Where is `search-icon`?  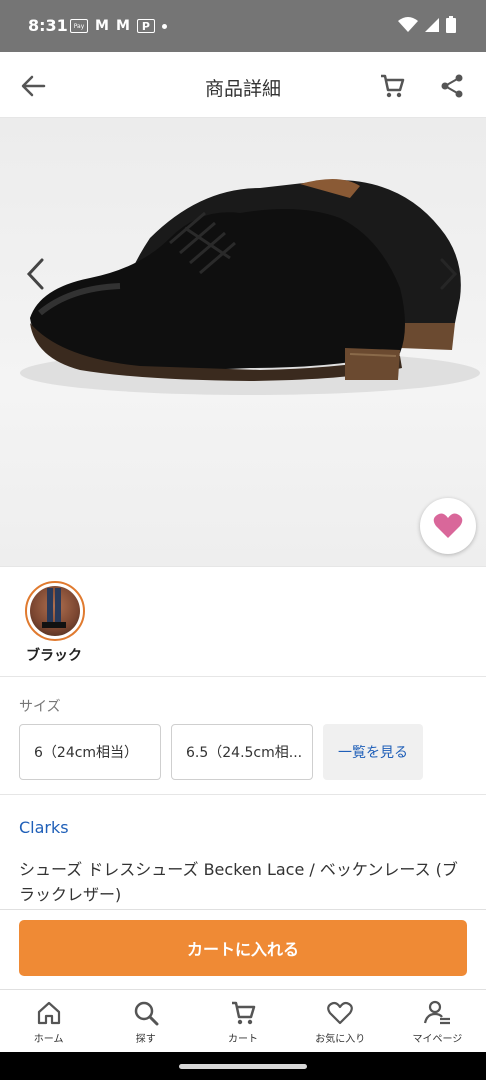 search-icon is located at coordinates (146, 1013).